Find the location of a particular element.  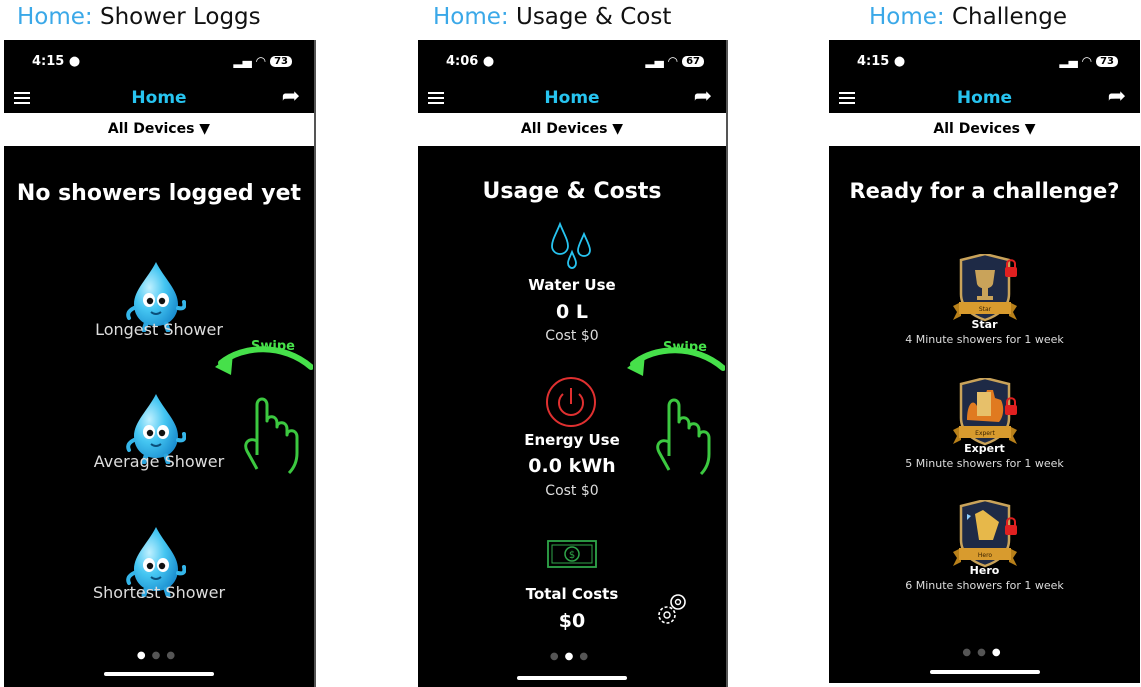

caption-challenge: Home: Challenge is located at coordinates (968, 19).